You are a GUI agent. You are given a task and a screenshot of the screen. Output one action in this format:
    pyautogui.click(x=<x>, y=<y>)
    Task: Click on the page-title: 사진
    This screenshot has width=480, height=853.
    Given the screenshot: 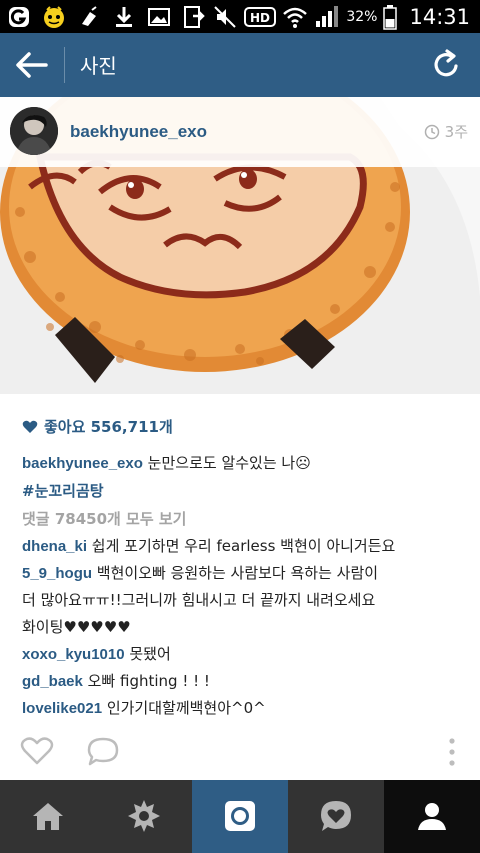 What is the action you would take?
    pyautogui.click(x=98, y=66)
    